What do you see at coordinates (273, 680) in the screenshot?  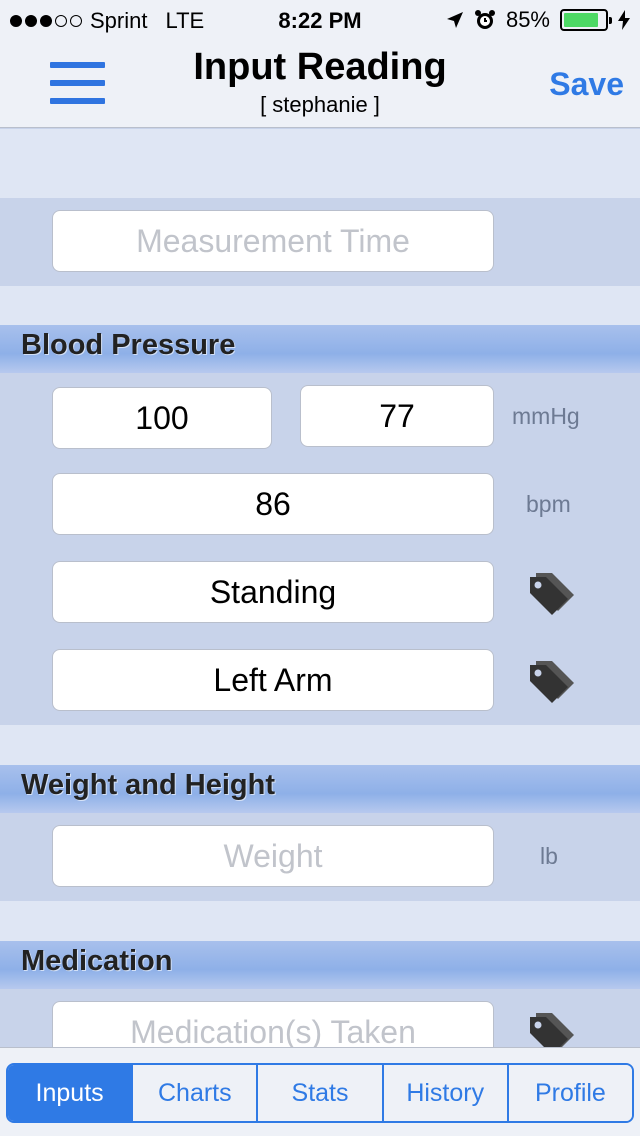 I see `arm-location-field: Left Arm` at bounding box center [273, 680].